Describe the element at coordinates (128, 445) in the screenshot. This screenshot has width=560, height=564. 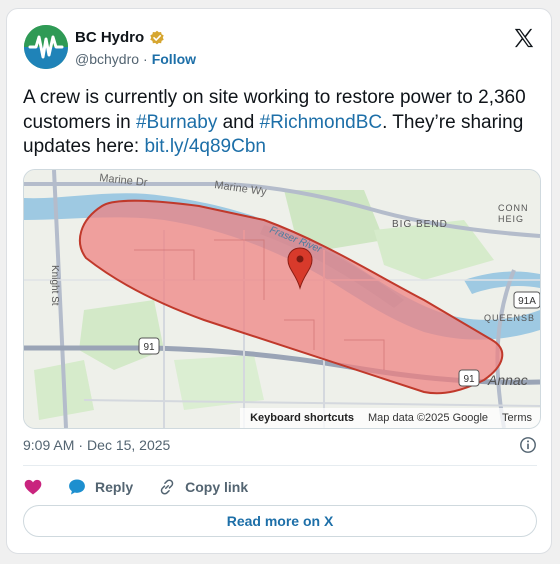
I see `tweet-date: Dec 15, 2025` at that location.